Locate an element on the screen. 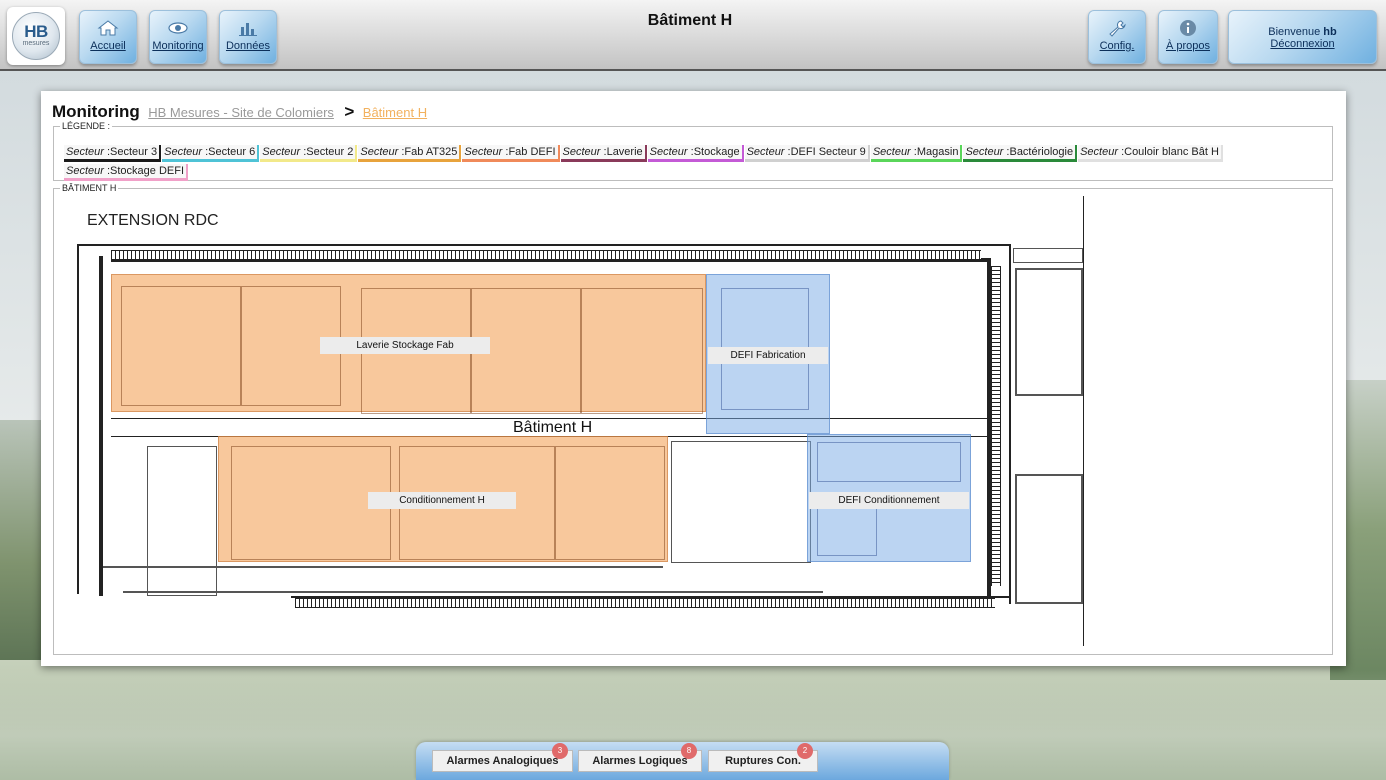  building-label: Bâtiment H is located at coordinates (553, 427).